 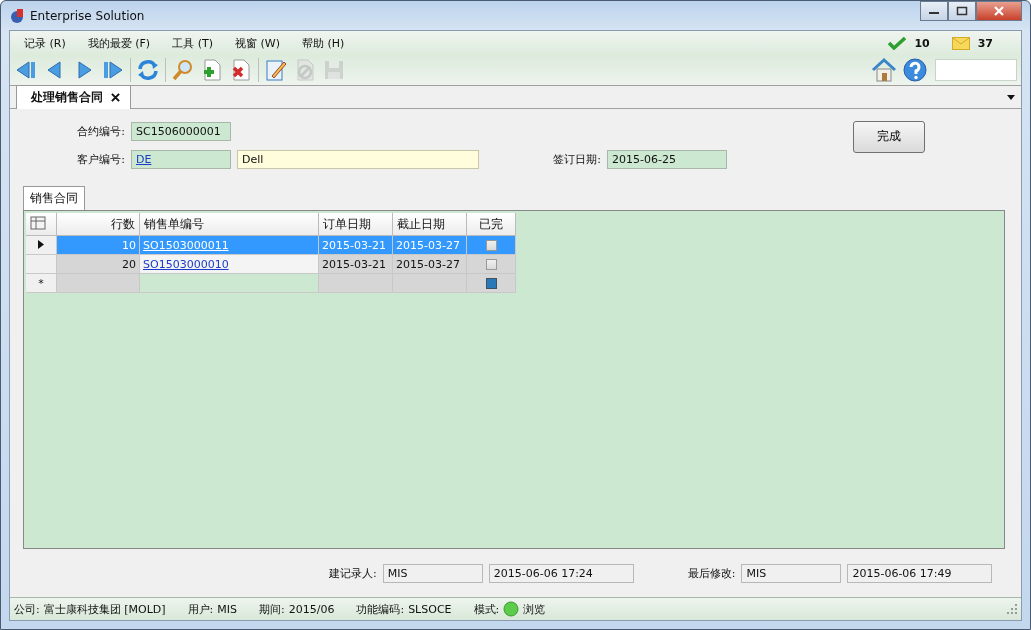 I want to click on column-chooser-icon, so click(x=38, y=222).